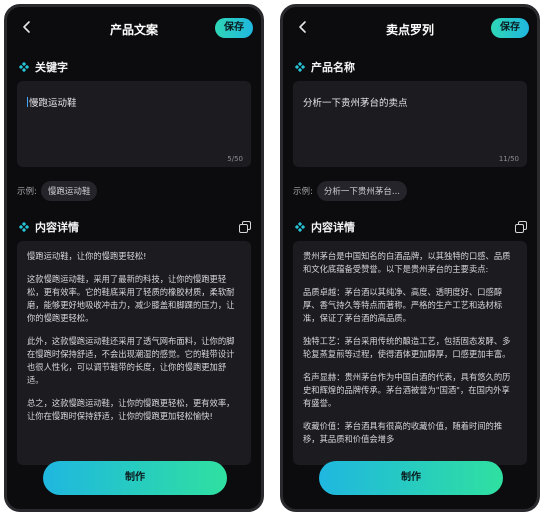 The image size is (544, 516). What do you see at coordinates (27, 102) in the screenshot?
I see `text-caret` at bounding box center [27, 102].